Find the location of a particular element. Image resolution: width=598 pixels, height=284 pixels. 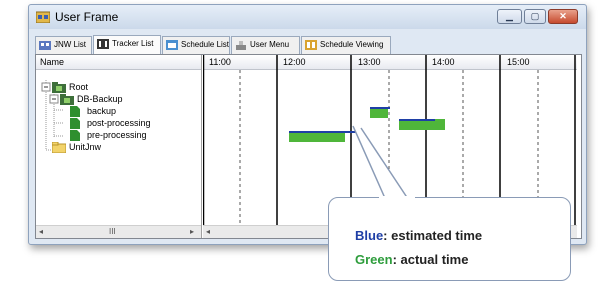

legend-callout: Blue: estimated time Green: actual time is located at coordinates (449, 238).